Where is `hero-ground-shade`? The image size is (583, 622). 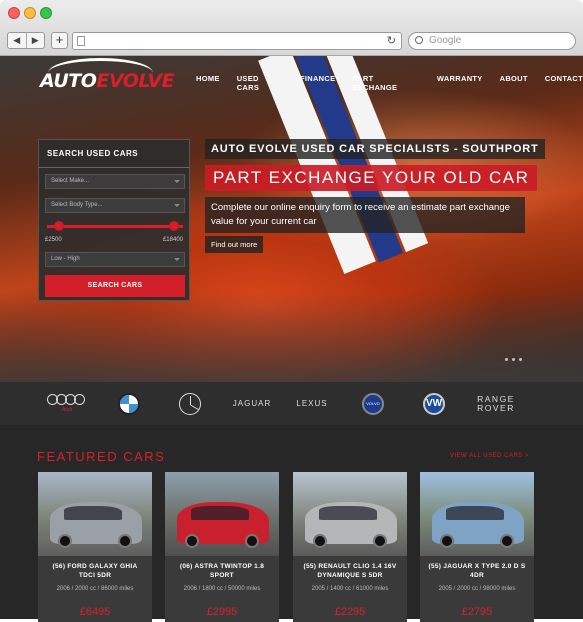
hero-ground-shade is located at coordinates (291, 337).